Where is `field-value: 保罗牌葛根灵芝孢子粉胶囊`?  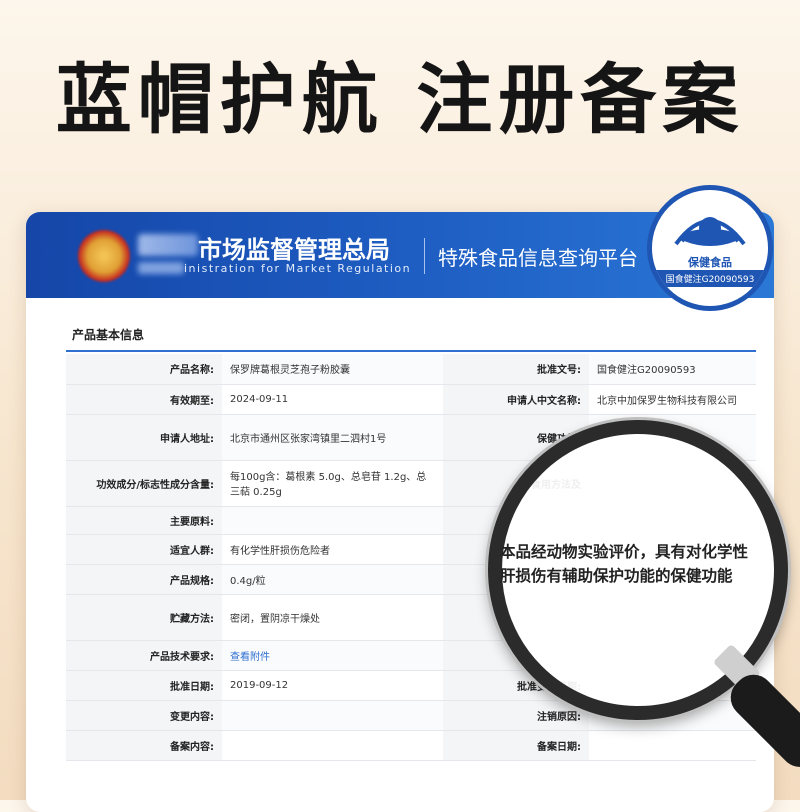
field-value: 保罗牌葛根灵芝孢子粉胶囊 is located at coordinates (332, 369).